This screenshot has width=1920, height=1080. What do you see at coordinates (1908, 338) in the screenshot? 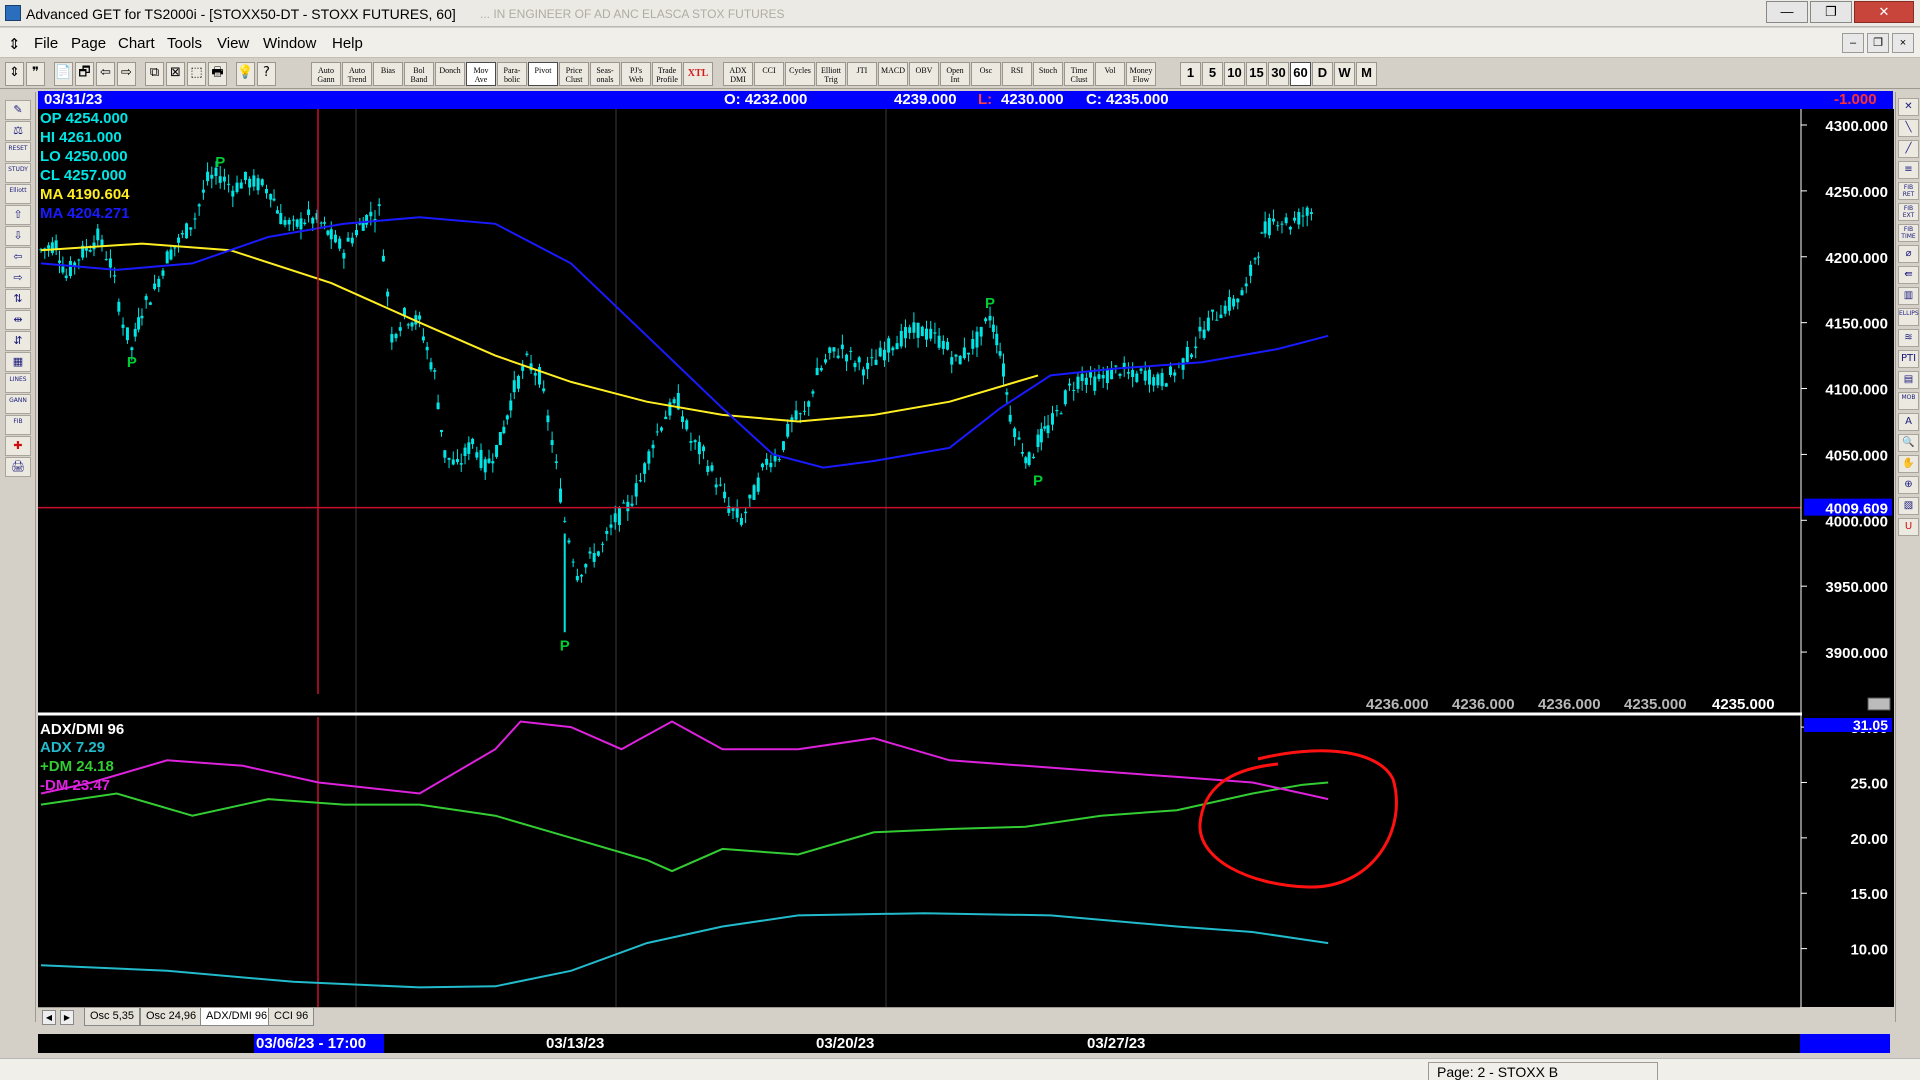
I see `right-tool-11: ≋` at bounding box center [1908, 338].